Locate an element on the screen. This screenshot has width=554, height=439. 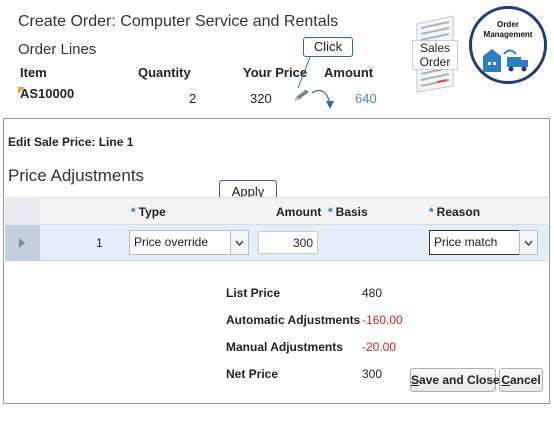
warehouse-truck-icon is located at coordinates (505, 60).